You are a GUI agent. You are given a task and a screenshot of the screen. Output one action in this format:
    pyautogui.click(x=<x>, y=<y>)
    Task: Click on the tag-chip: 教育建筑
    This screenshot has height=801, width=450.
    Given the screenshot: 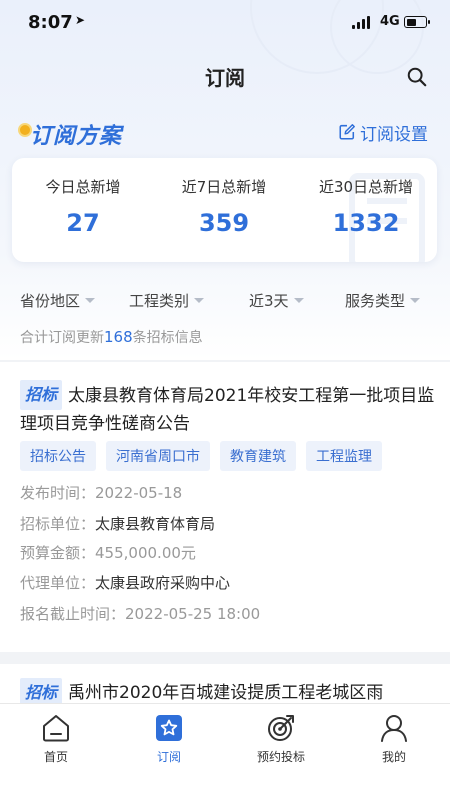 What is the action you would take?
    pyautogui.click(x=258, y=456)
    